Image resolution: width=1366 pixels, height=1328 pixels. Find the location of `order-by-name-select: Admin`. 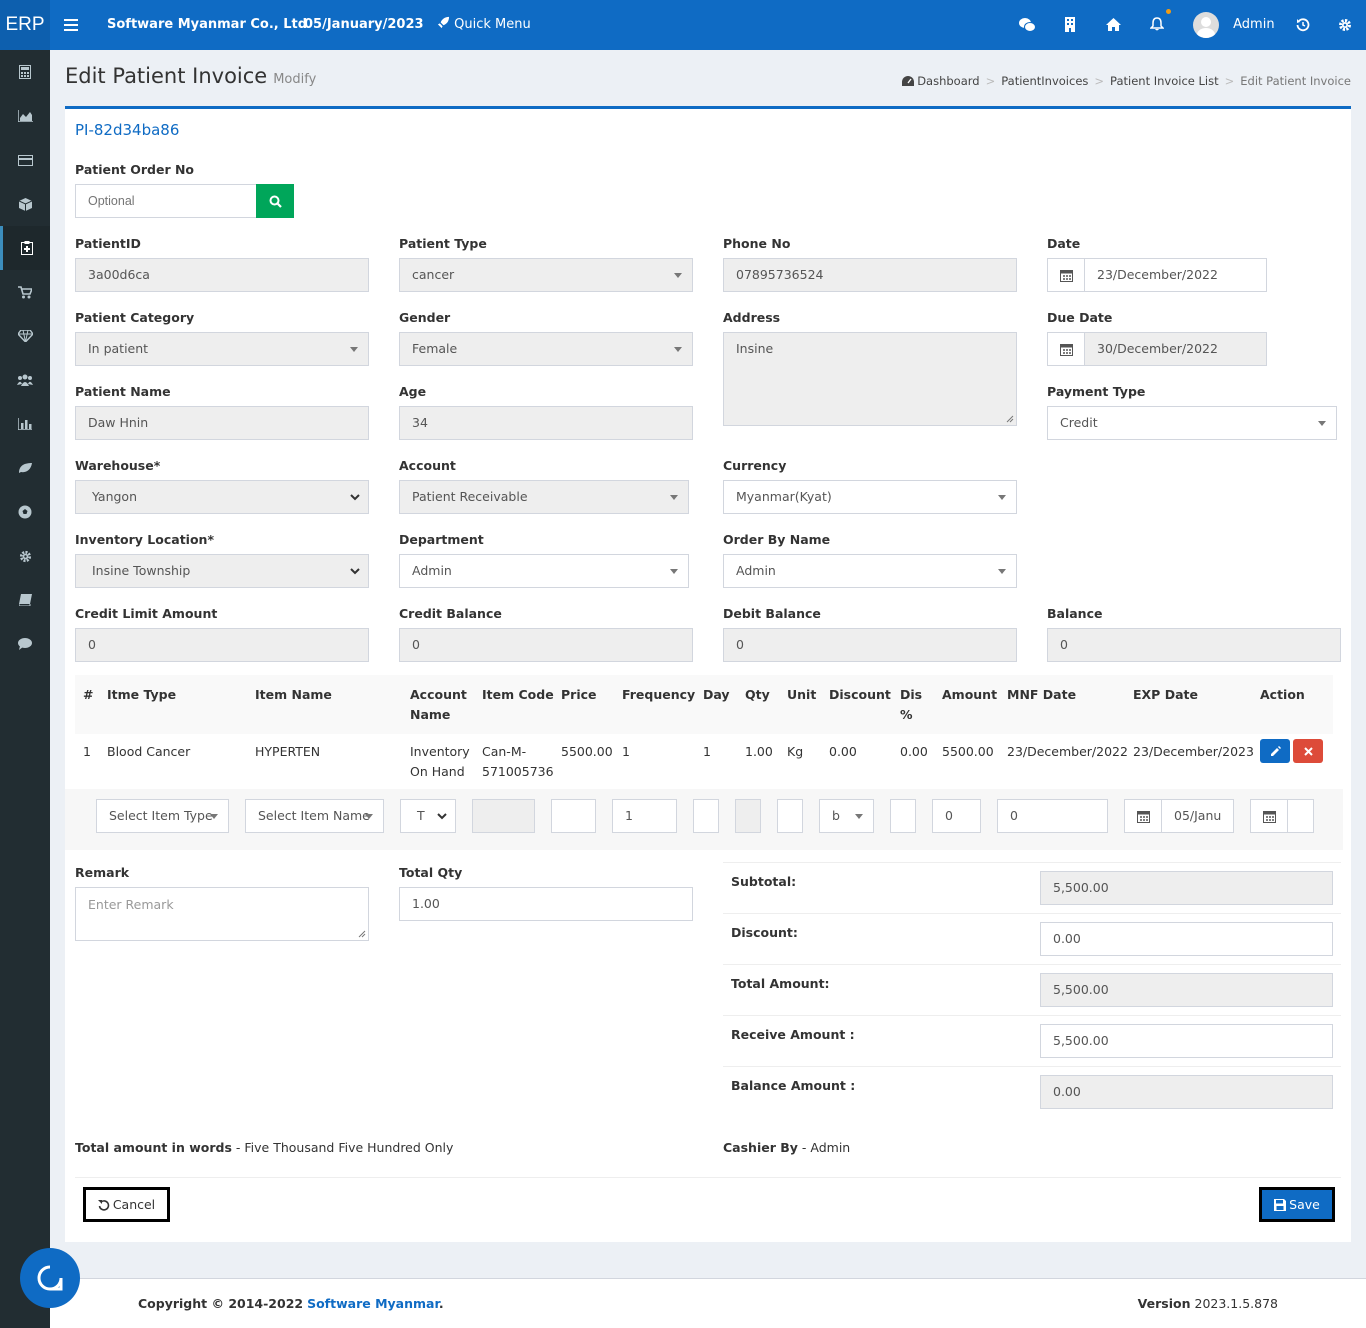

order-by-name-select: Admin is located at coordinates (870, 571).